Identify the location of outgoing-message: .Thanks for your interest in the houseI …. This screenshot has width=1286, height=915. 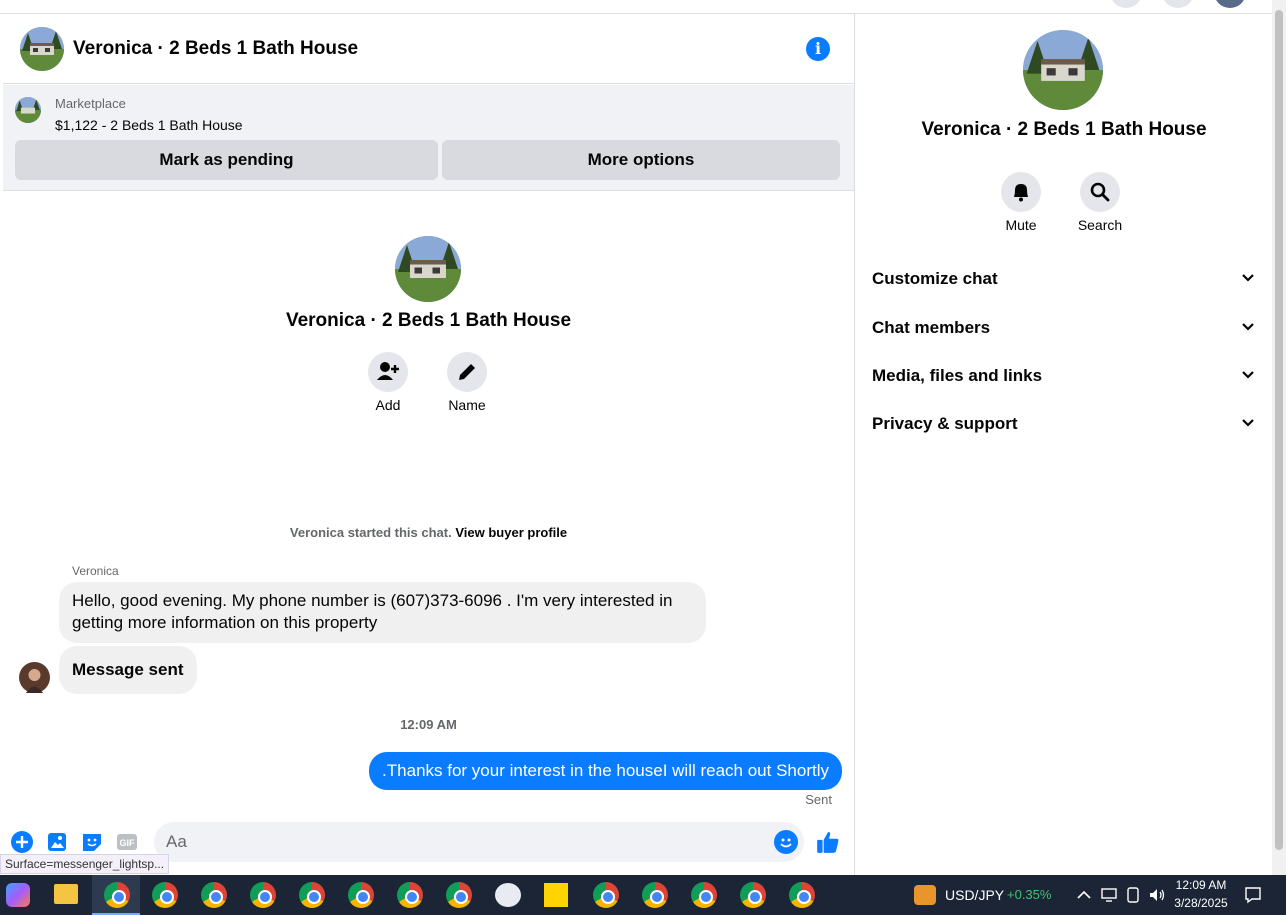
(605, 771).